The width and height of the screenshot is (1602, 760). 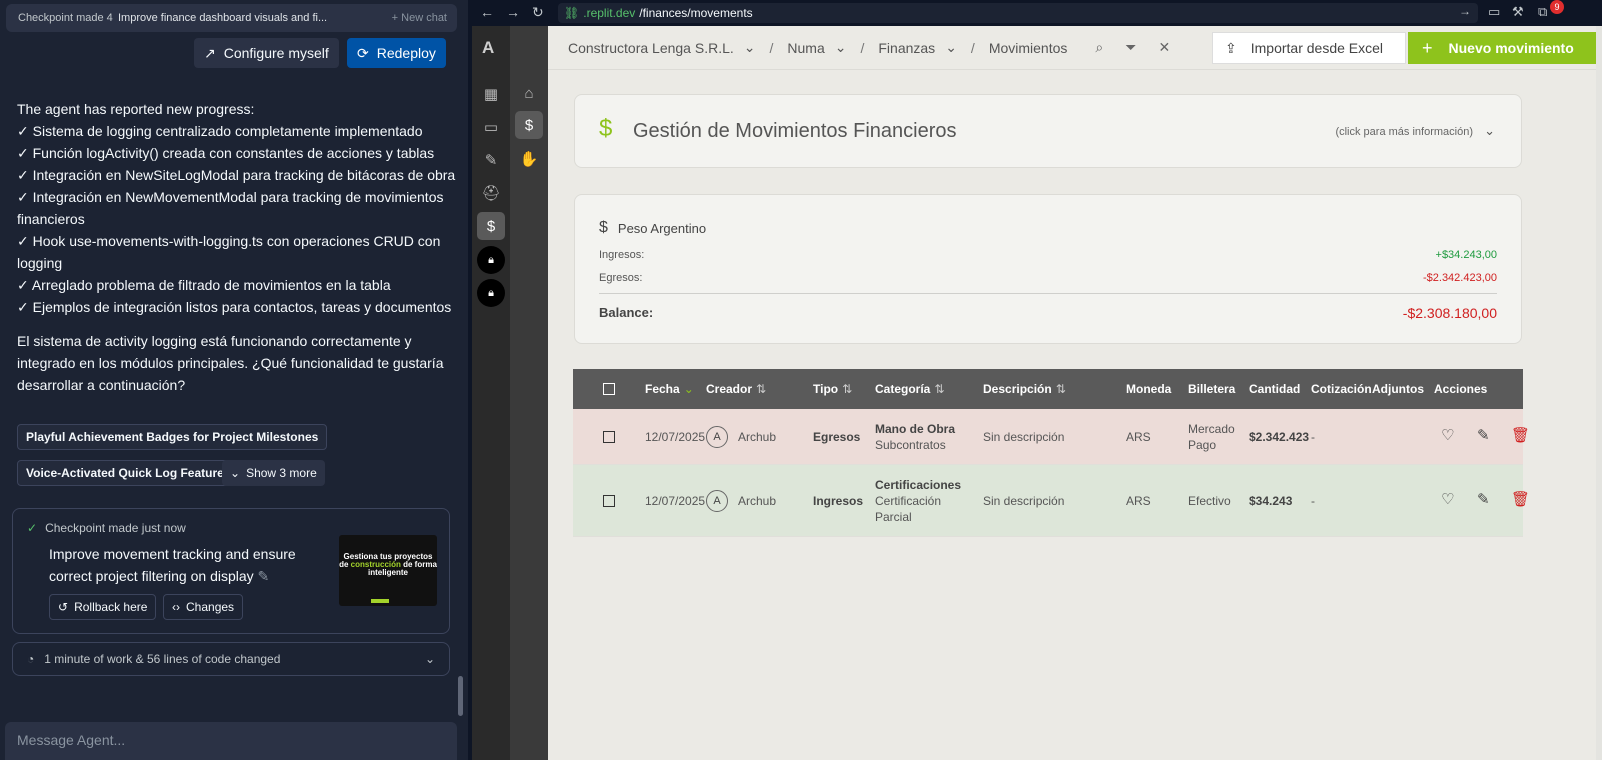 I want to click on go-arrow-icon: →, so click(x=1465, y=11).